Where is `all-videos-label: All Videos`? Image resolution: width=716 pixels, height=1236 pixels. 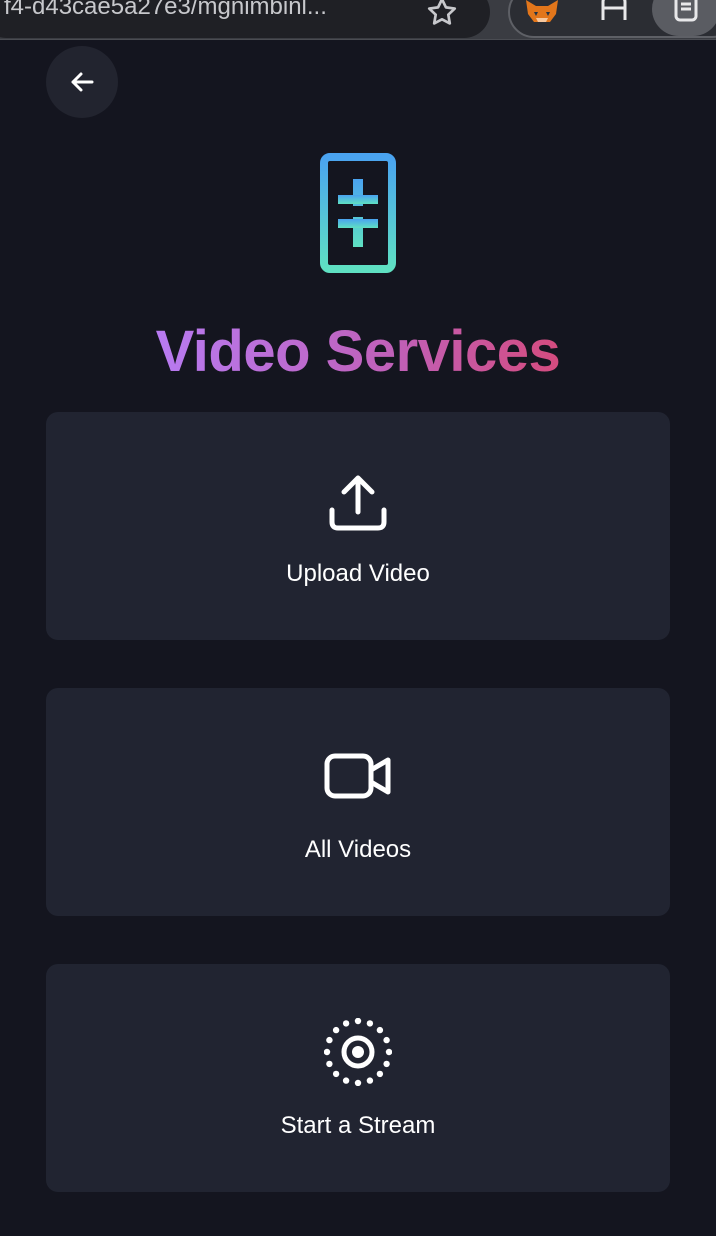
all-videos-label: All Videos is located at coordinates (358, 849).